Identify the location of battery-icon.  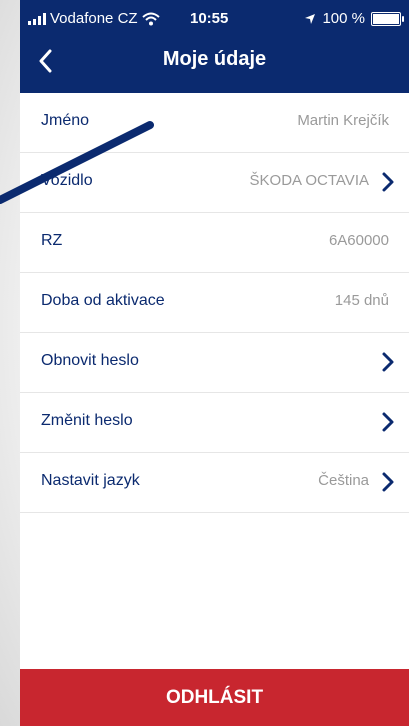
(387, 18).